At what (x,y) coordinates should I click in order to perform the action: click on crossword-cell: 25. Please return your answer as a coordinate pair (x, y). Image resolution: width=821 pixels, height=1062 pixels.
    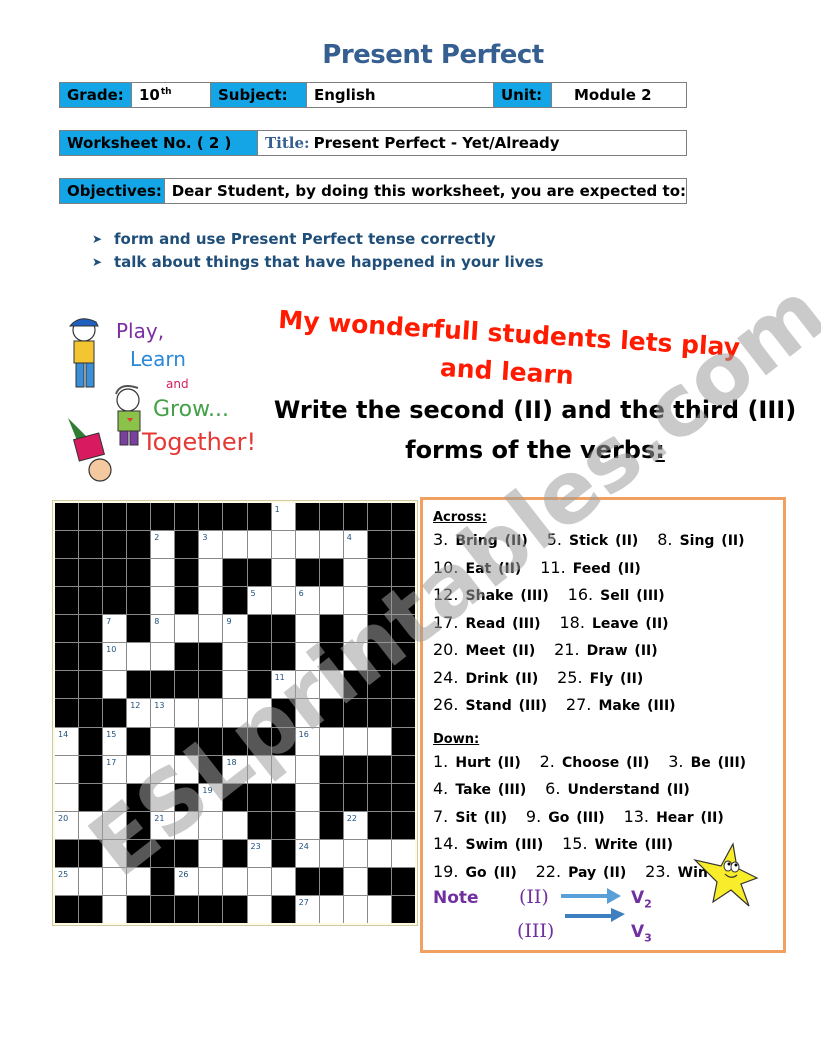
    Looking at the image, I should click on (67, 881).